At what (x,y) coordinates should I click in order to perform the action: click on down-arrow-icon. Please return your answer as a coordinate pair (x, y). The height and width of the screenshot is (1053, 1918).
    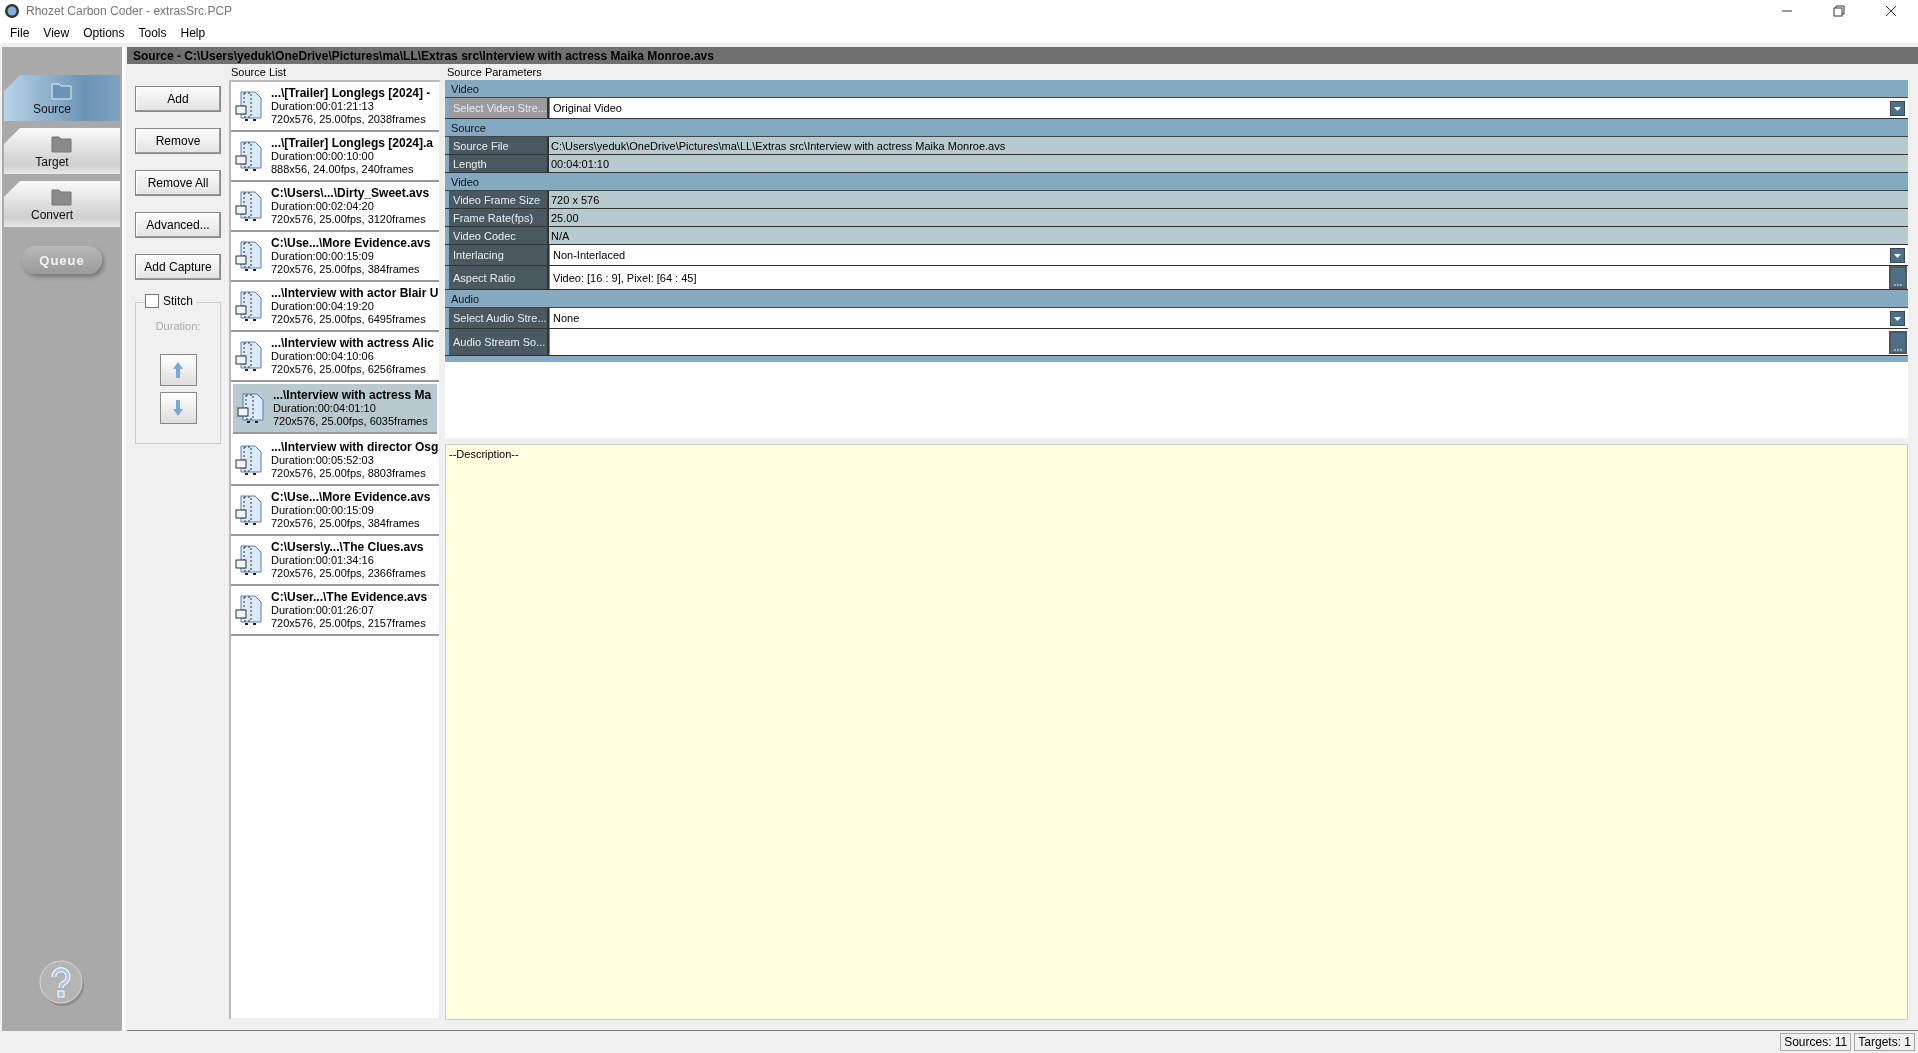
    Looking at the image, I should click on (178, 408).